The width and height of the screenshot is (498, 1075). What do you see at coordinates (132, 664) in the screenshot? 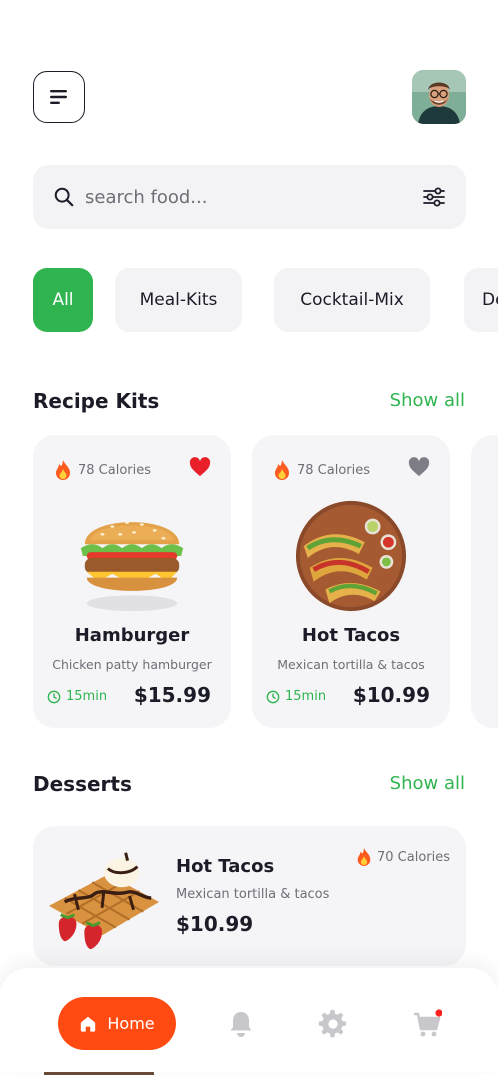
I see `recipe-description: Chicken patty hamburger` at bounding box center [132, 664].